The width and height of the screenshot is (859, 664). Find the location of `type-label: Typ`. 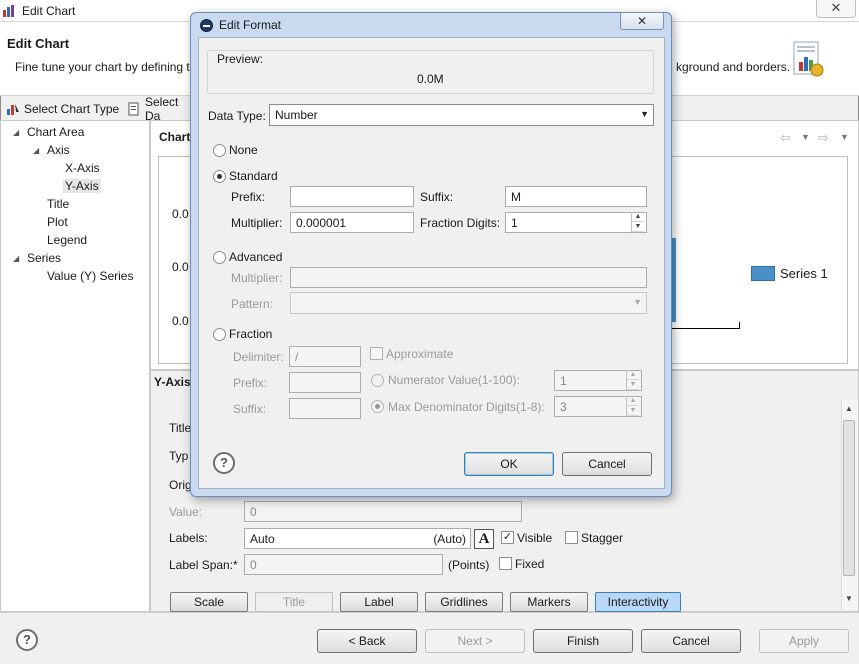

type-label: Typ is located at coordinates (179, 456).